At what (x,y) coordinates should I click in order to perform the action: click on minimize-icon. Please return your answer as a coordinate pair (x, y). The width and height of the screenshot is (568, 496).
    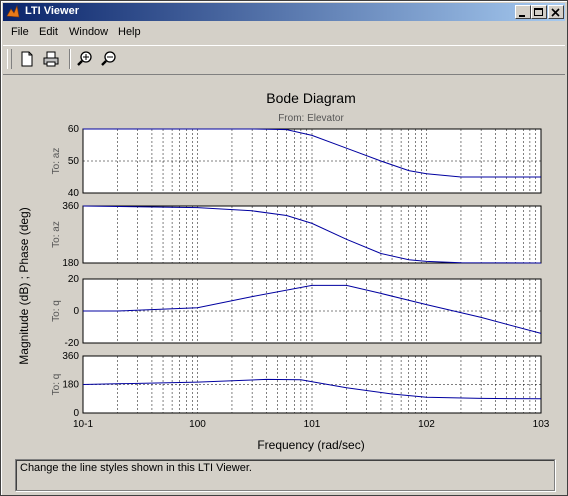
    Looking at the image, I should click on (522, 16).